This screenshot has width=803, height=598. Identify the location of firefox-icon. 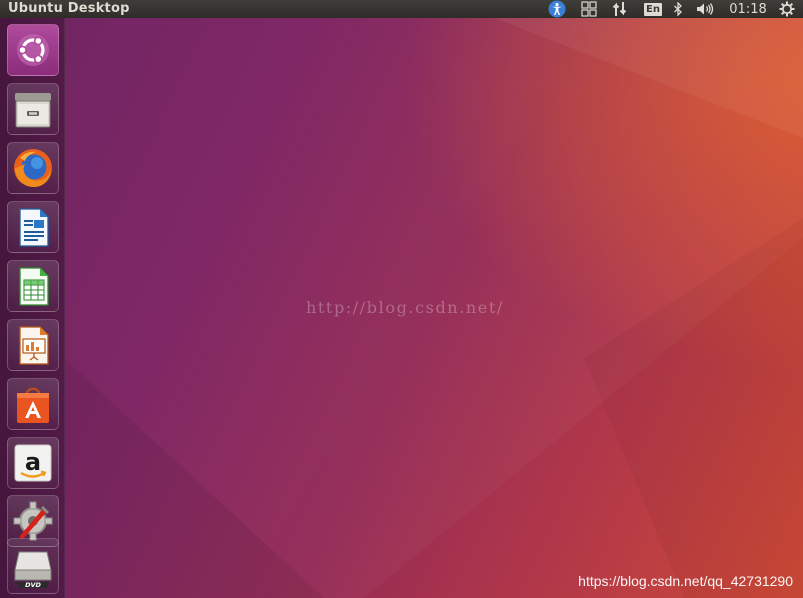
(33, 168).